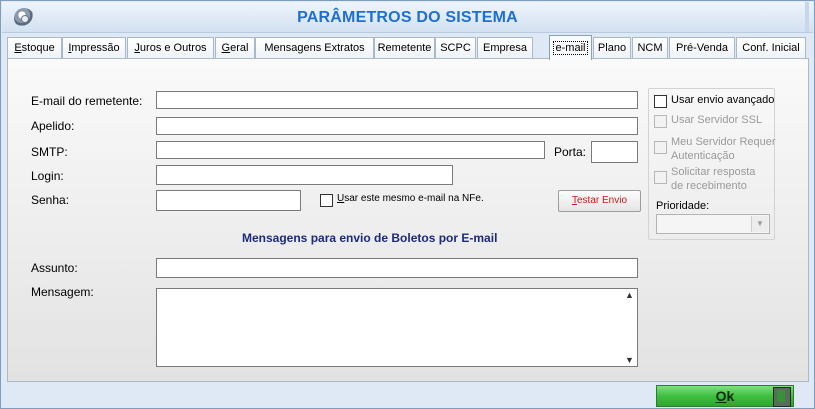 This screenshot has width=815, height=409. Describe the element at coordinates (771, 48) in the screenshot. I see `tab-conf-inicial: Conf. Inicial` at that location.